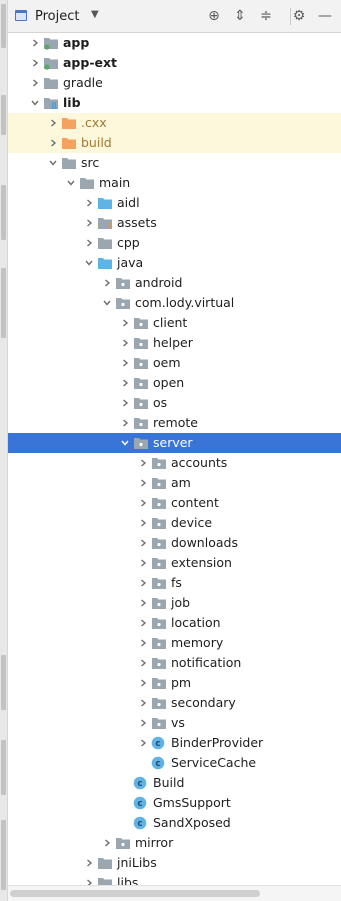 This screenshot has height=901, width=341. Describe the element at coordinates (174, 703) in the screenshot. I see `tree-node-secondary: secondary` at that location.